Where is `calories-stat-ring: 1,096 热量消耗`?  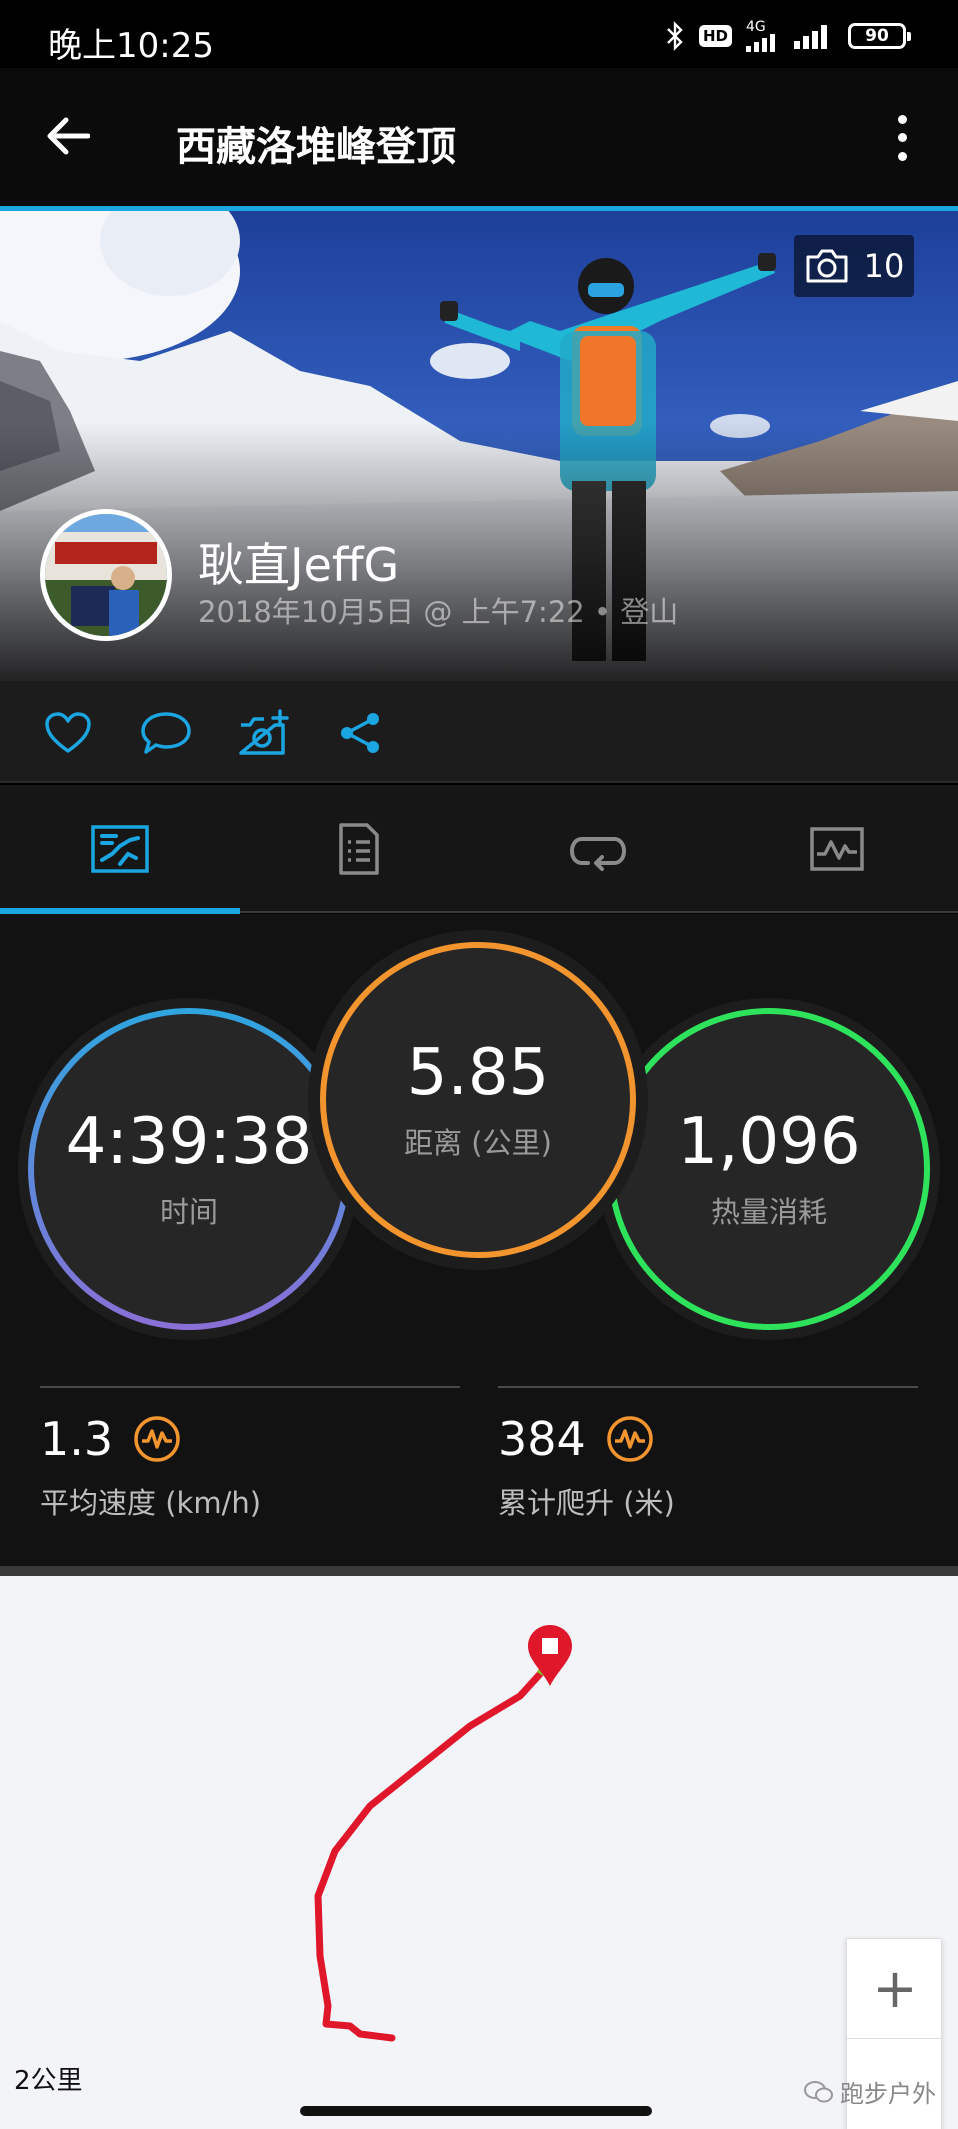 calories-stat-ring: 1,096 热量消耗 is located at coordinates (769, 1169).